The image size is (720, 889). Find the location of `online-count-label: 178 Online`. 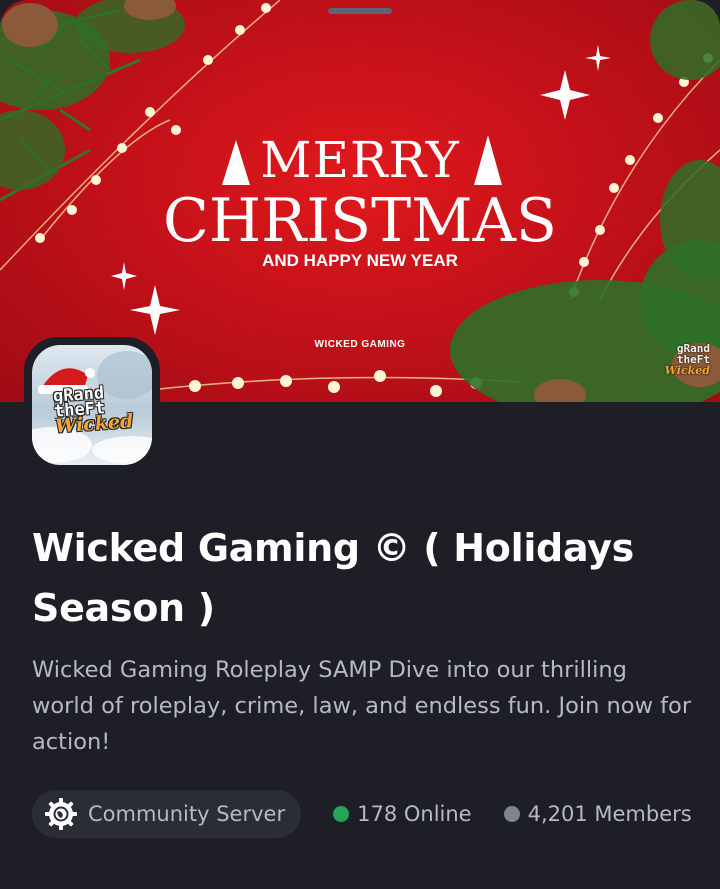

online-count-label: 178 Online is located at coordinates (414, 814).